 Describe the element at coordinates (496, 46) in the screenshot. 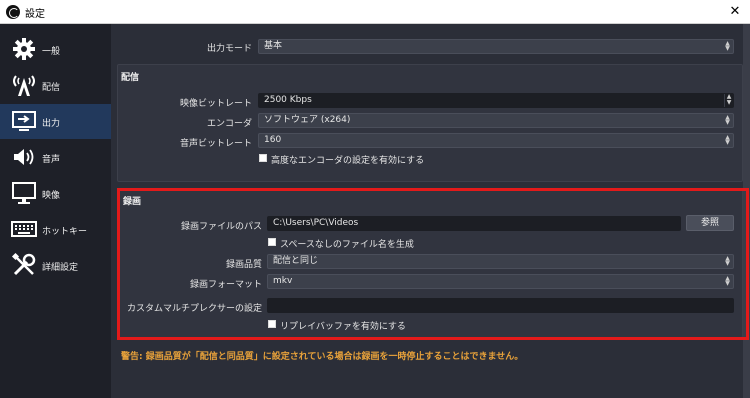

I see `output-mode-select: 基本 ▲ ▼` at that location.